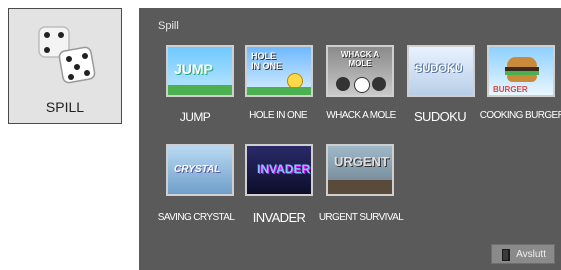  I want to click on game-thumbnail: URGENT, so click(360, 170).